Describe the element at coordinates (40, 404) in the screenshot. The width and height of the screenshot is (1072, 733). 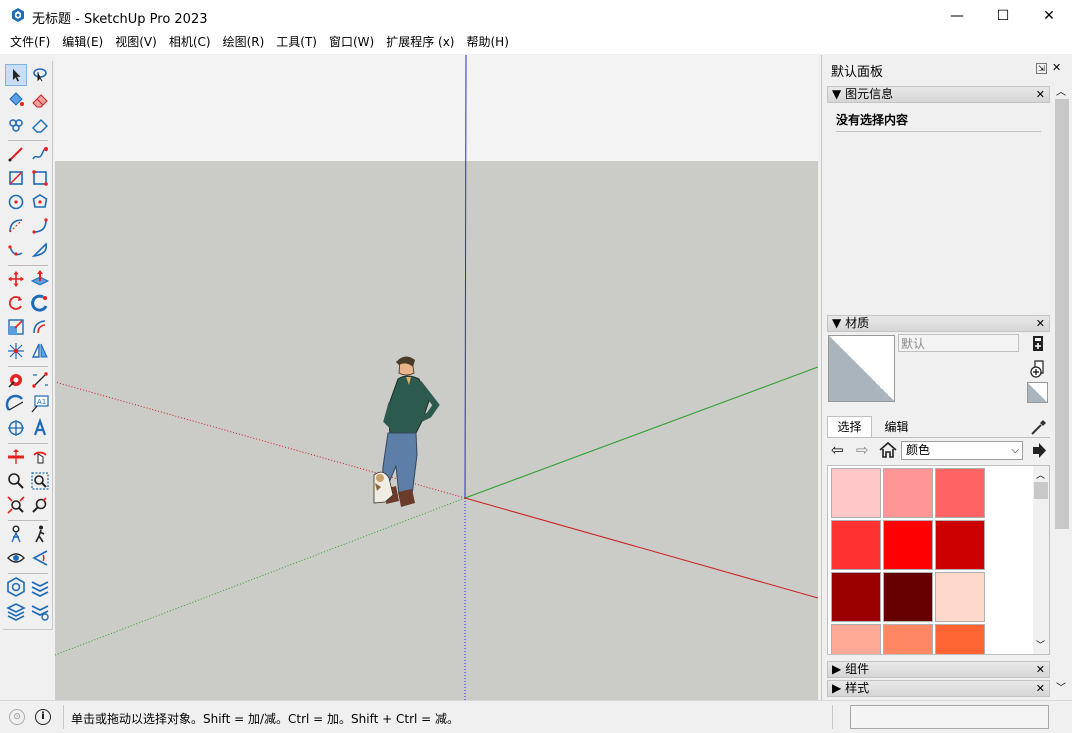
I see `text-tool-button: A1` at that location.